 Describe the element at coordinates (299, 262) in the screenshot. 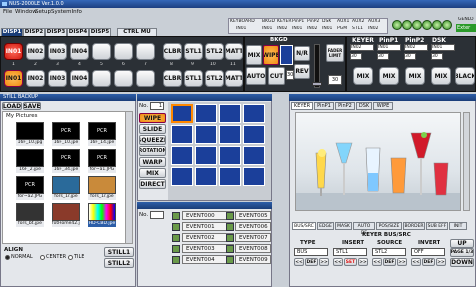

I see `type-prev-button: <<` at that location.